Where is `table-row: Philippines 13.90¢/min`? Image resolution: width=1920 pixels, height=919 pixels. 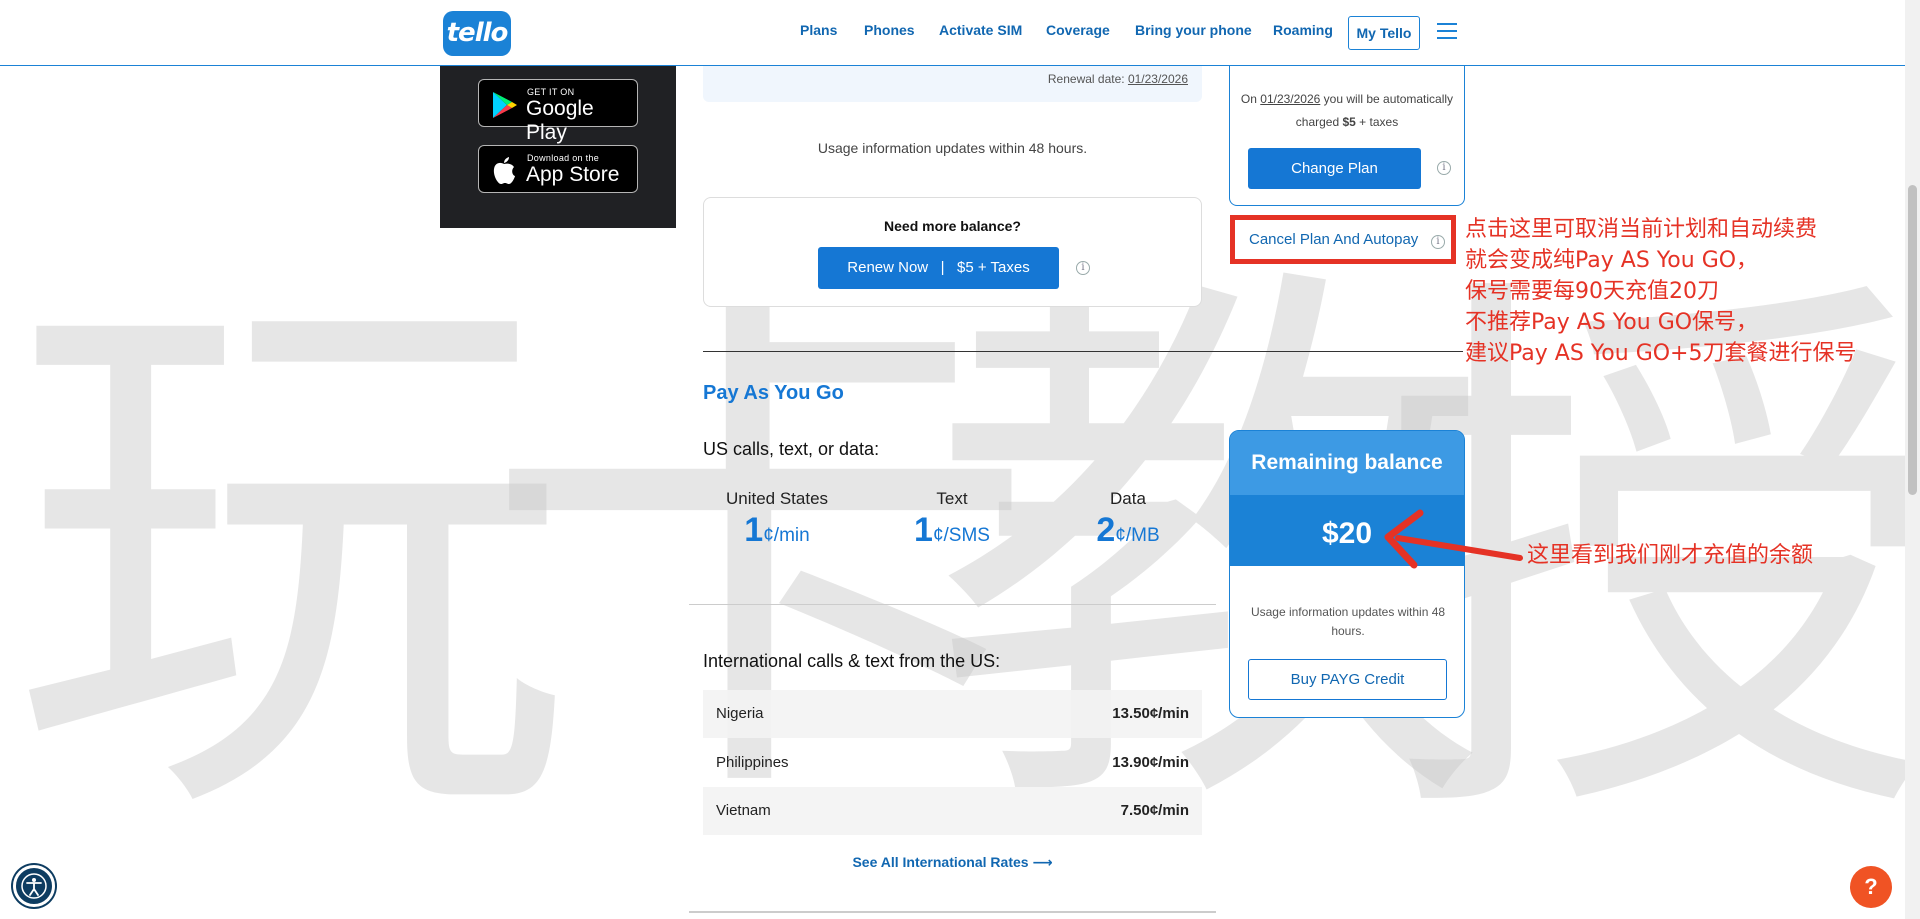
table-row: Philippines 13.90¢/min is located at coordinates (952, 763).